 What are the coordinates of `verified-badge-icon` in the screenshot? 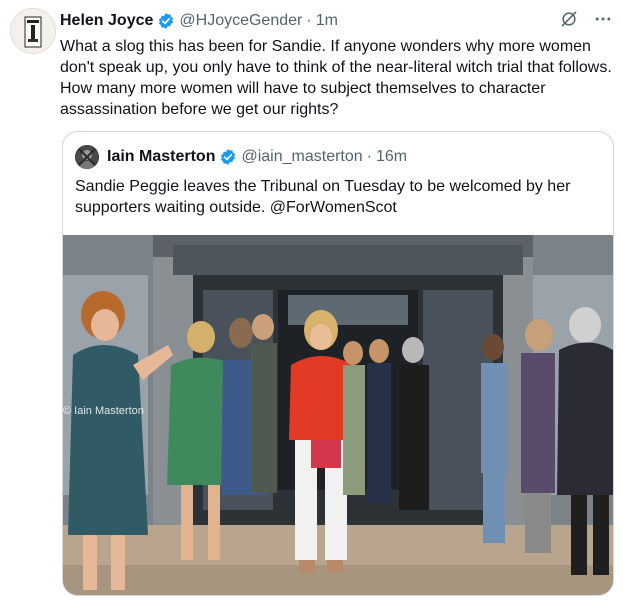 It's located at (166, 21).